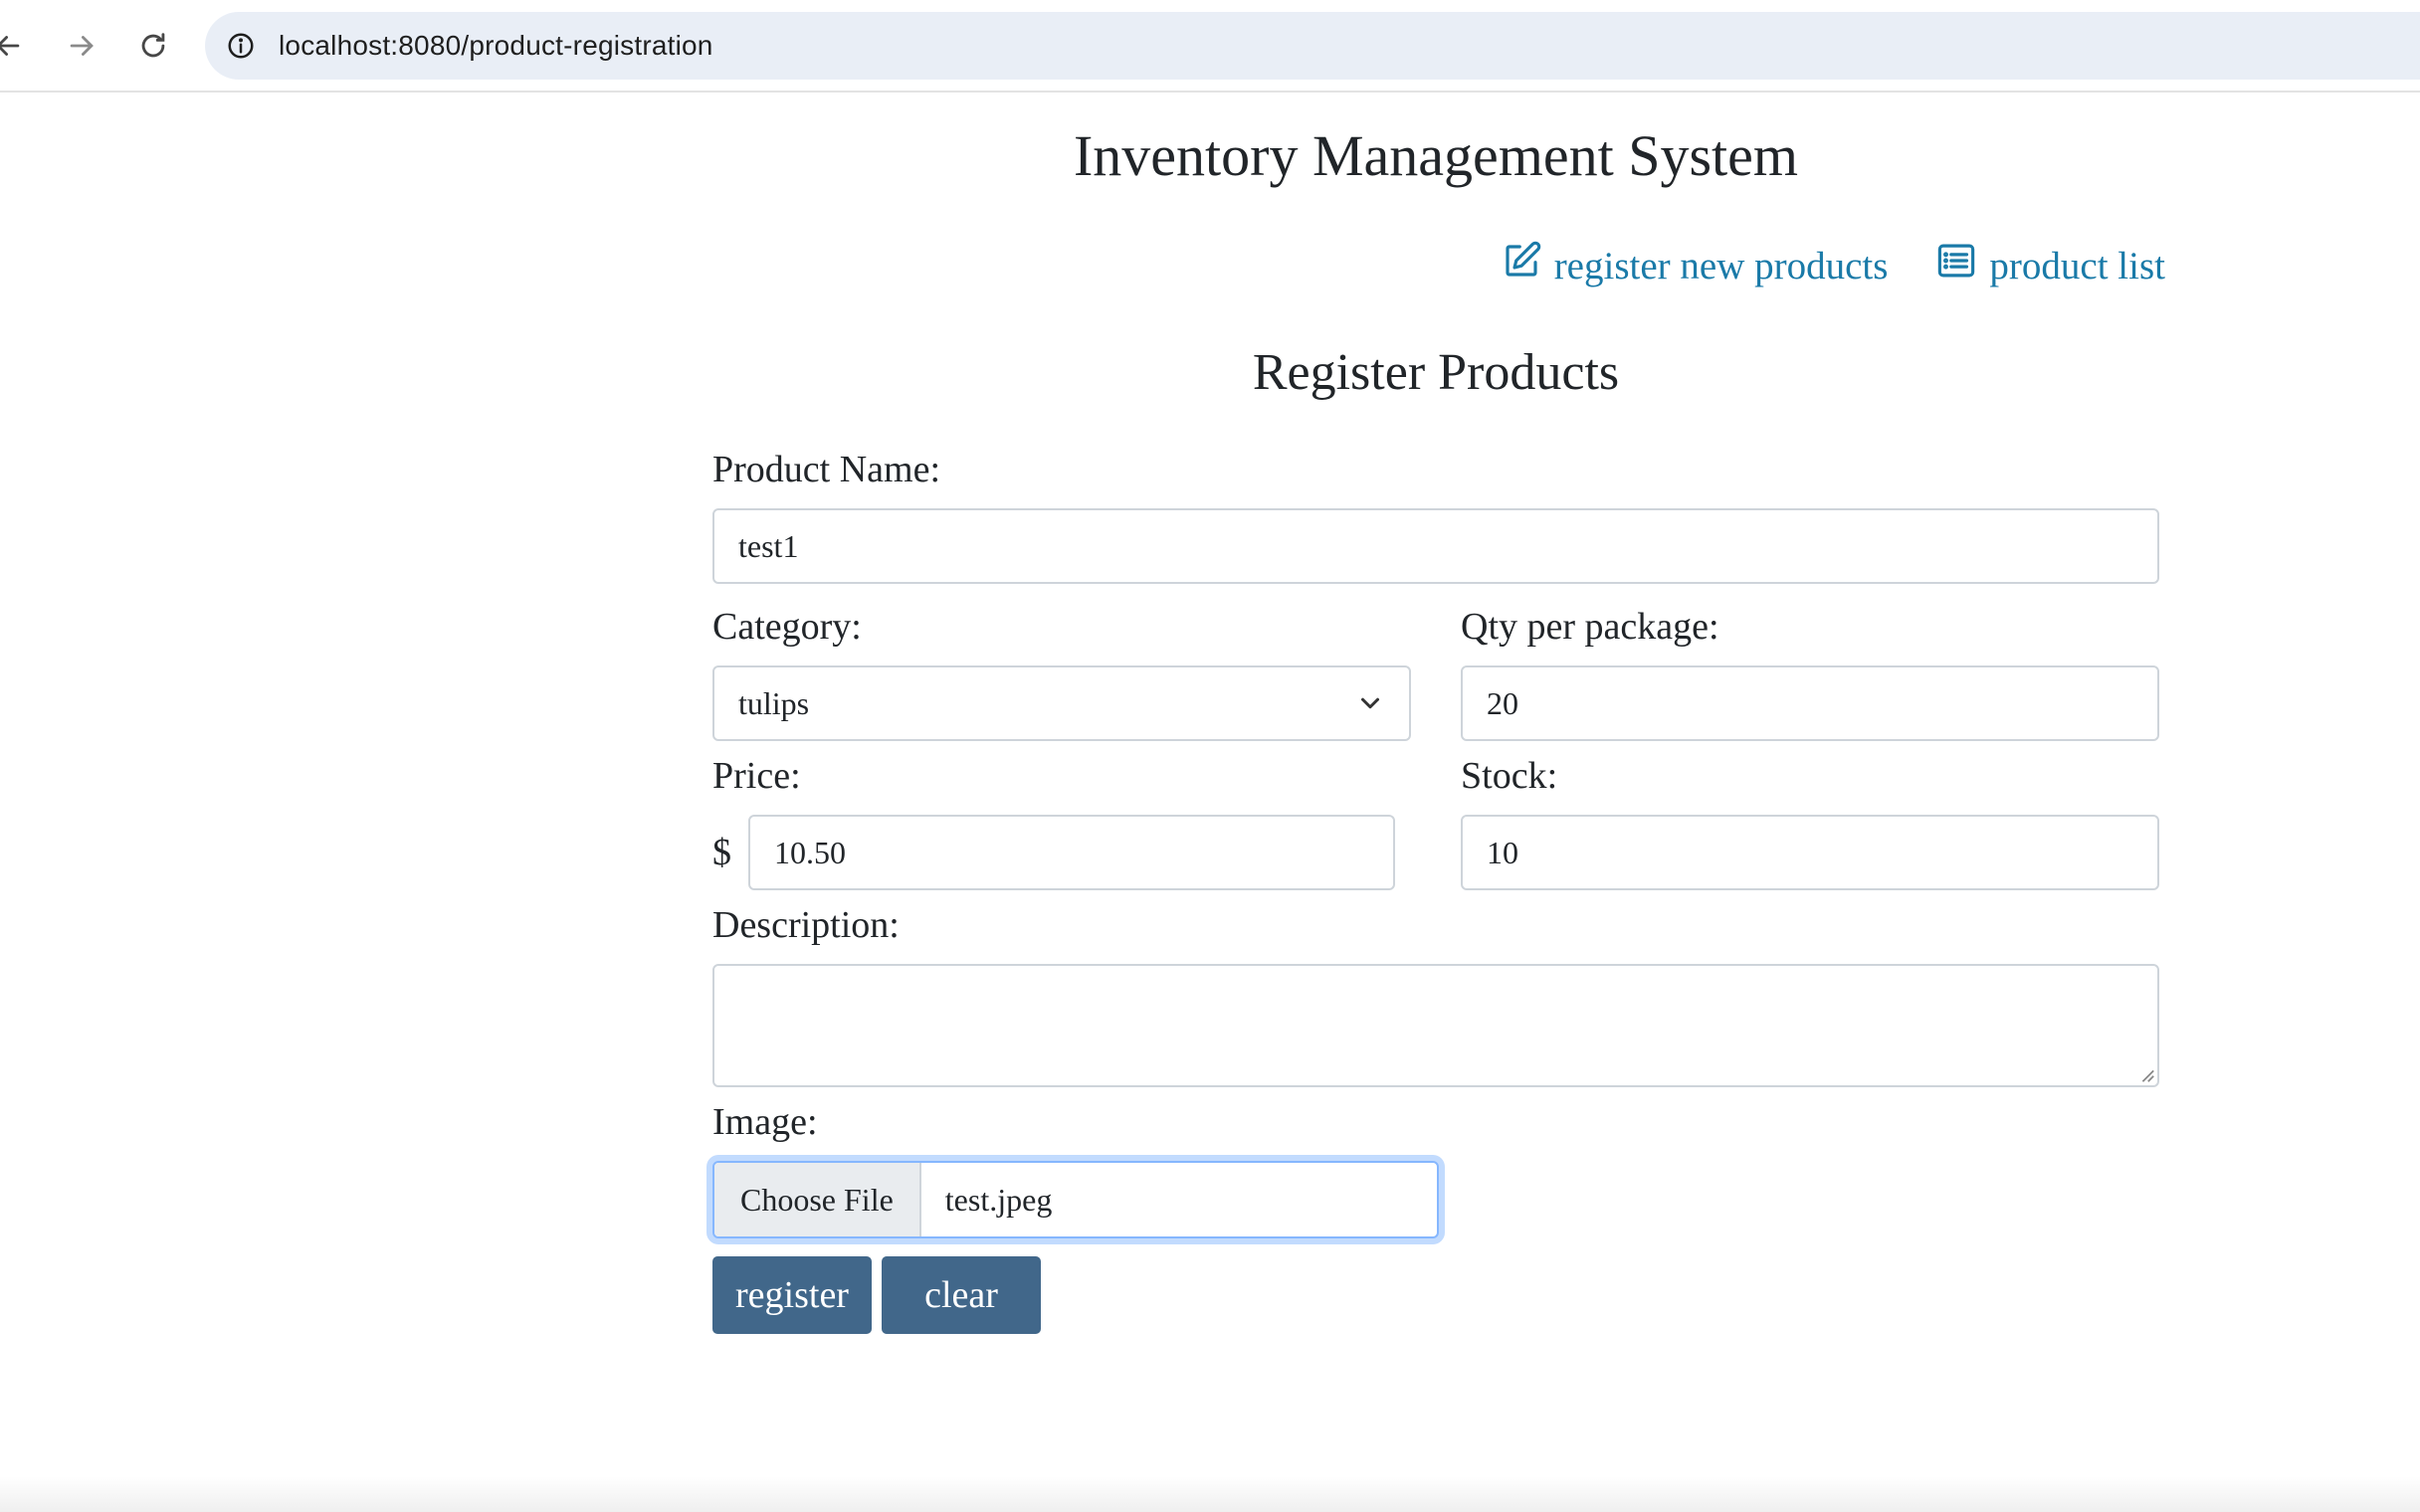  Describe the element at coordinates (774, 702) in the screenshot. I see `category-selected-value: tulips` at that location.